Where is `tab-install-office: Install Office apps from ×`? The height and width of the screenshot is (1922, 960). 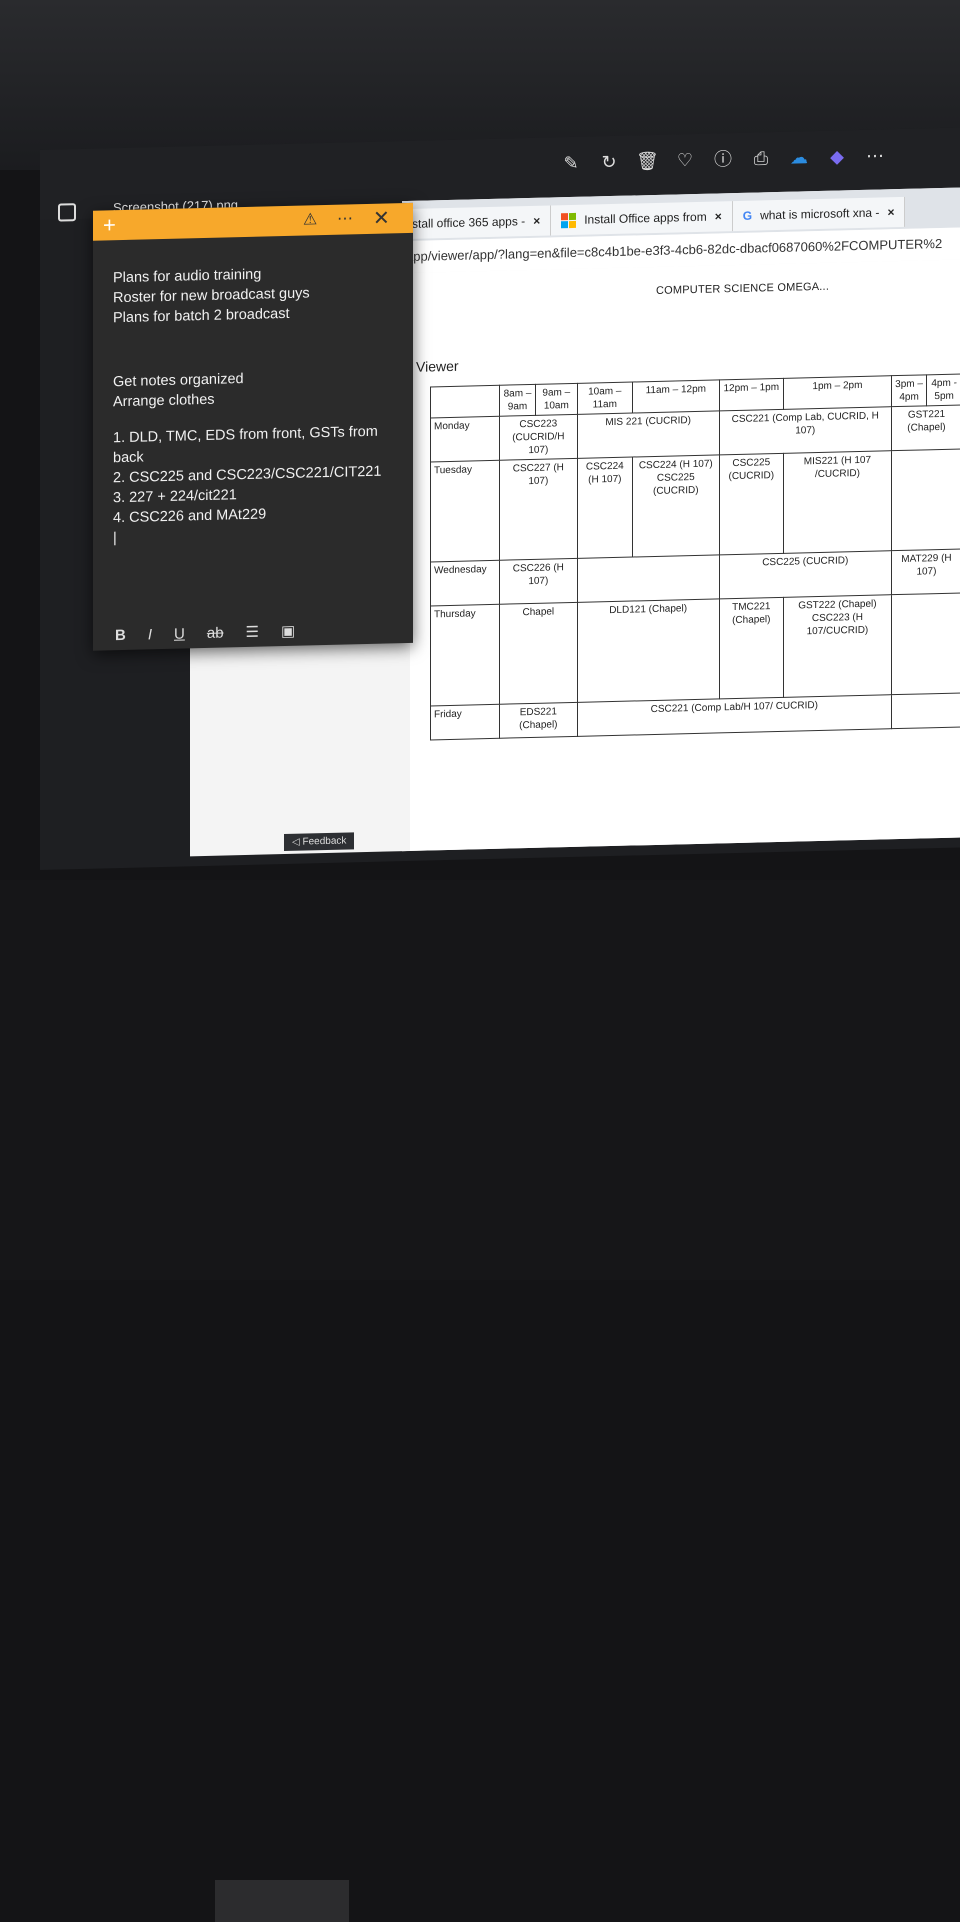 tab-install-office: Install Office apps from × is located at coordinates (642, 218).